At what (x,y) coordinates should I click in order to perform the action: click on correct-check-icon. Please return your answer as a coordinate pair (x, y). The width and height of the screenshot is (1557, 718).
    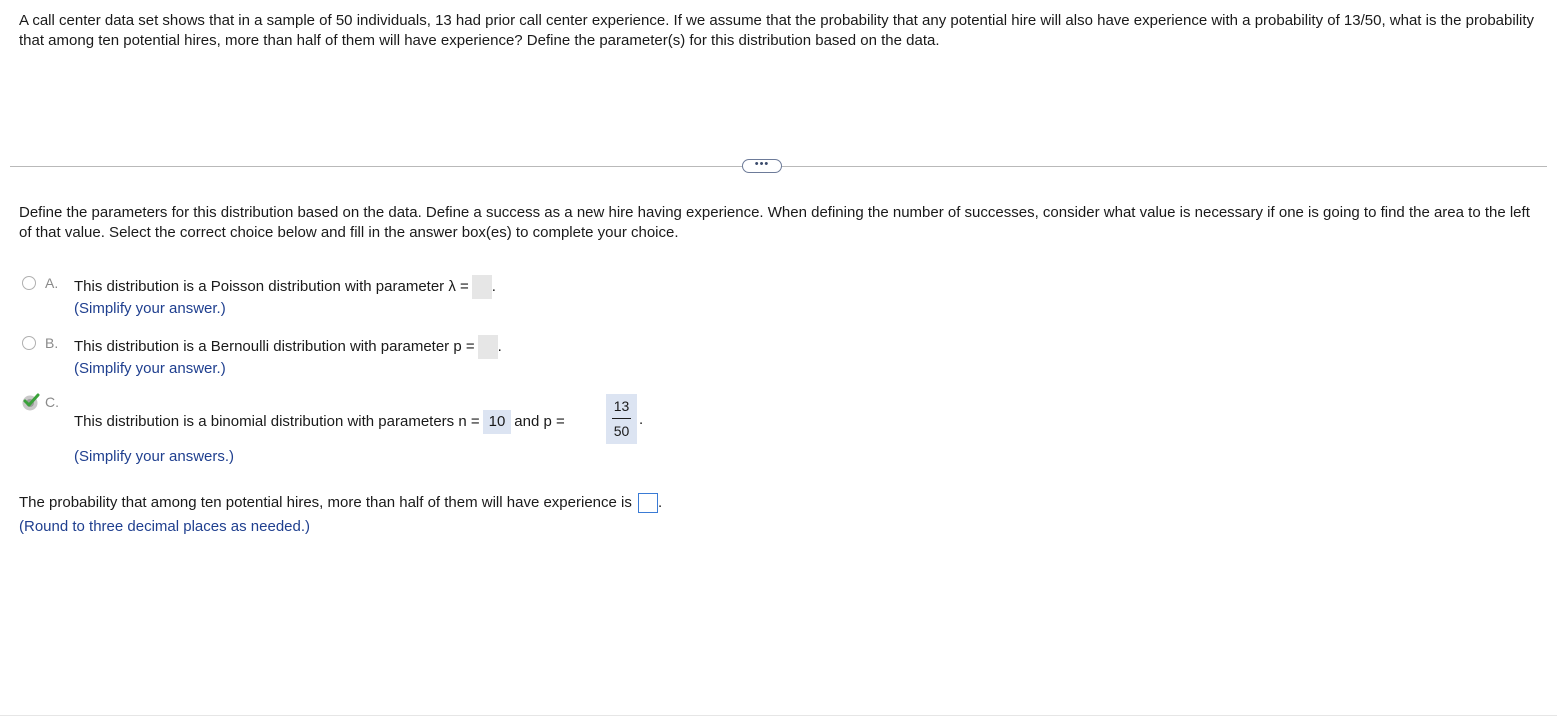
    Looking at the image, I should click on (31, 402).